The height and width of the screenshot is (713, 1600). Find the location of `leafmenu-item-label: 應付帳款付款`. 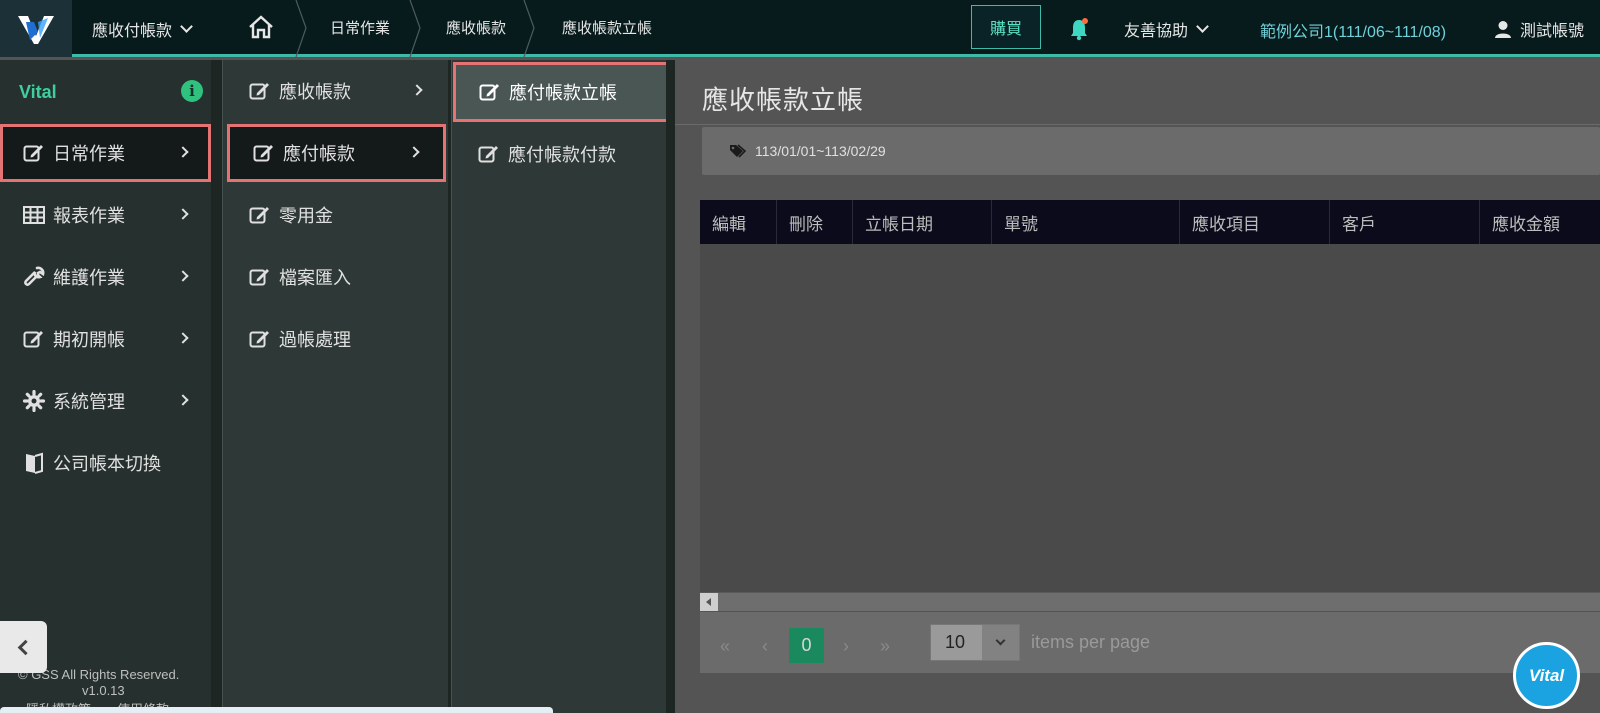

leafmenu-item-label: 應付帳款付款 is located at coordinates (562, 155).